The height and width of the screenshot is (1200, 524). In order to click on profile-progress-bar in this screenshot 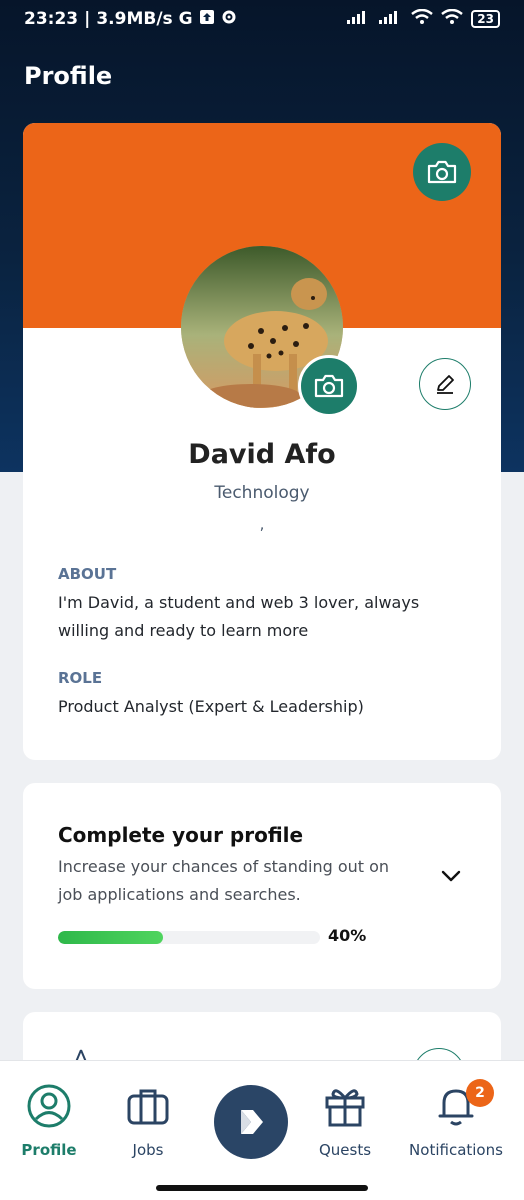, I will do `click(189, 937)`.